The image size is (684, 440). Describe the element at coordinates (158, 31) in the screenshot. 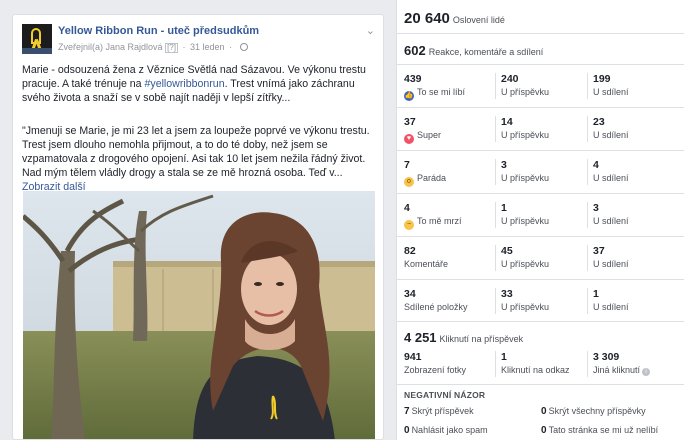

I see `page-name-link: Yellow Ribbon Run - uteč předsudkům` at that location.